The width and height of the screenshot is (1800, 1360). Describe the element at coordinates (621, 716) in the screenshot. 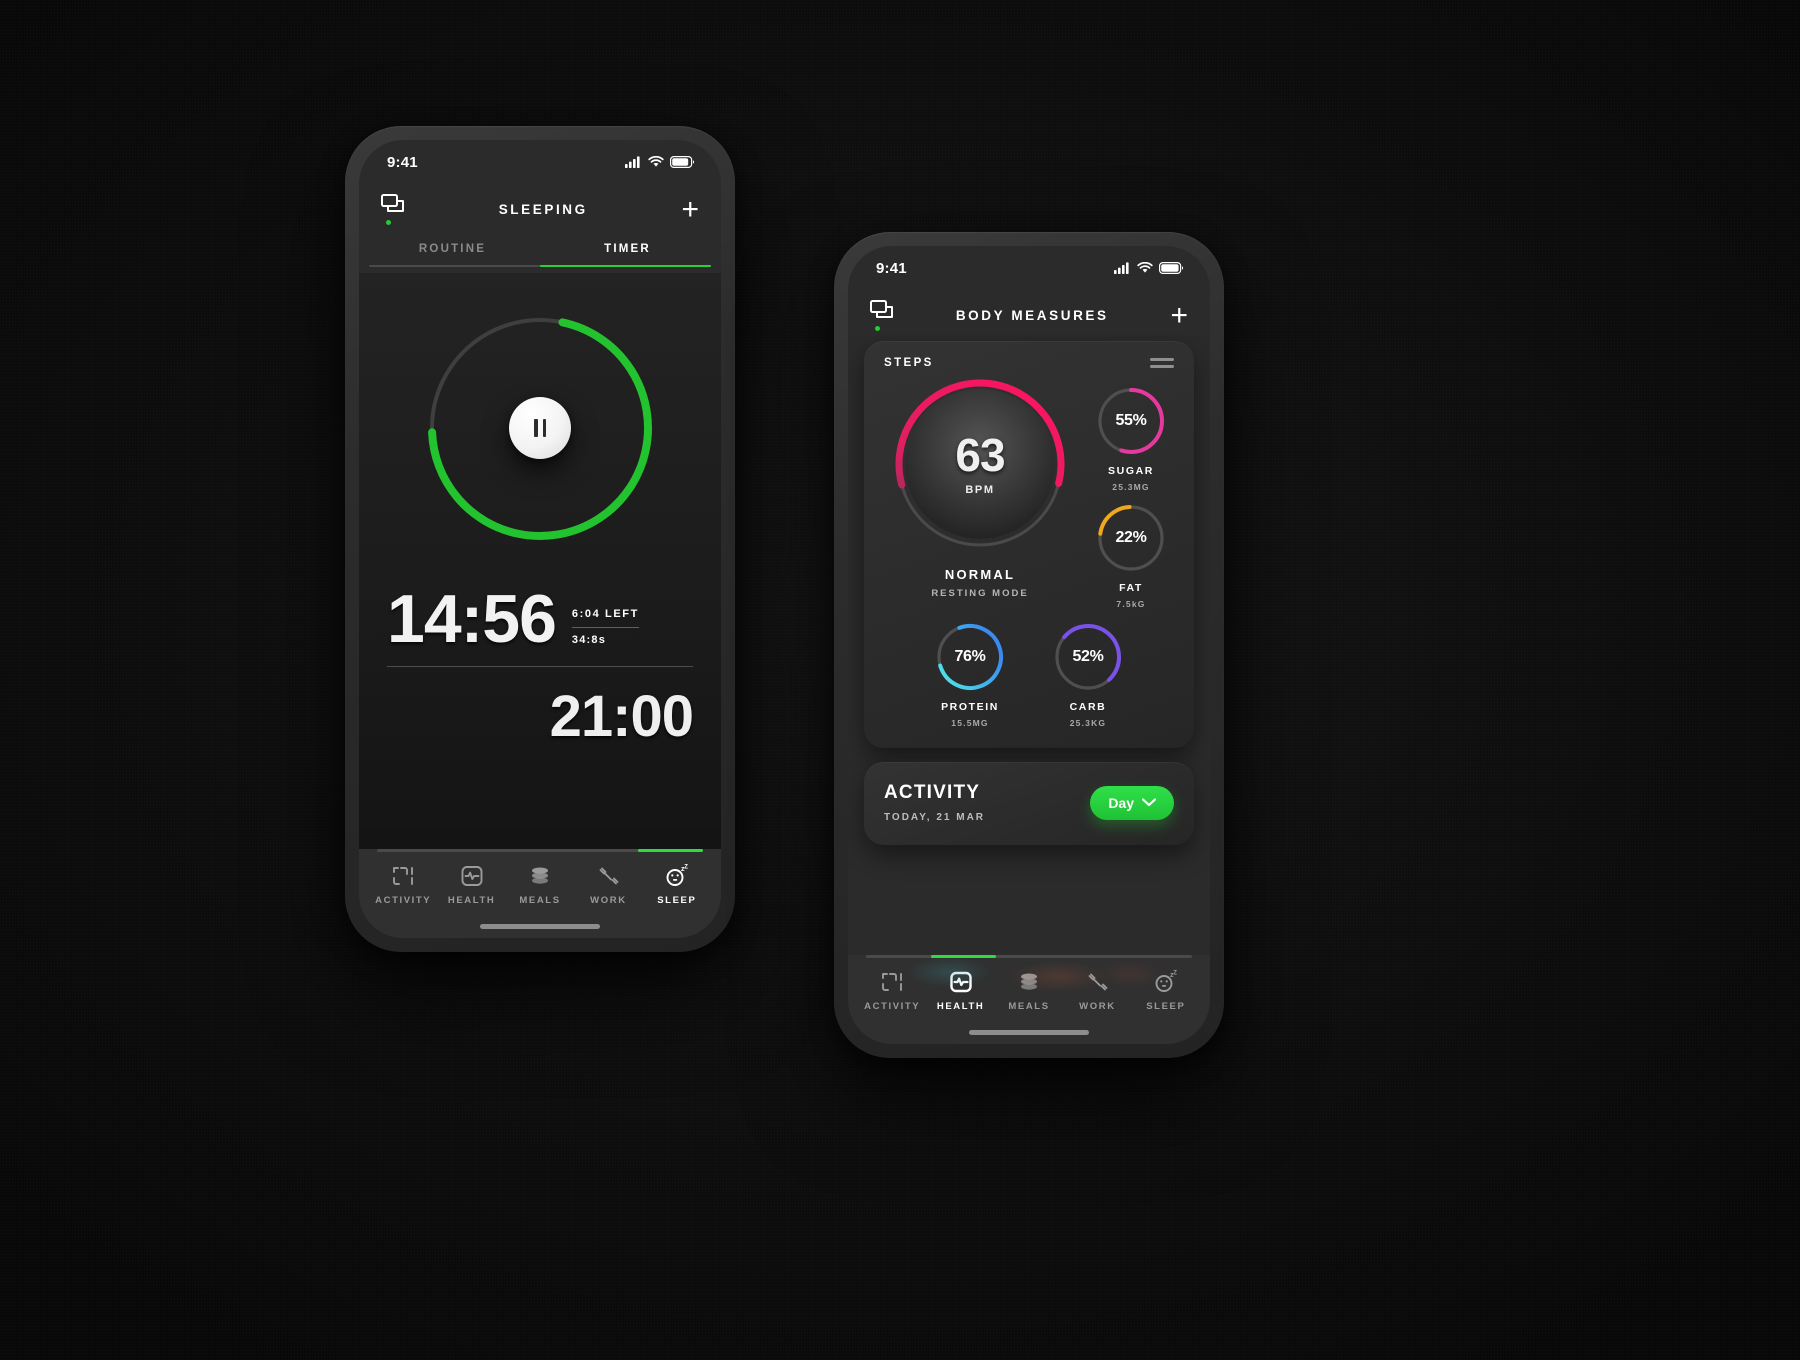

I see `target-time: 21:00` at that location.